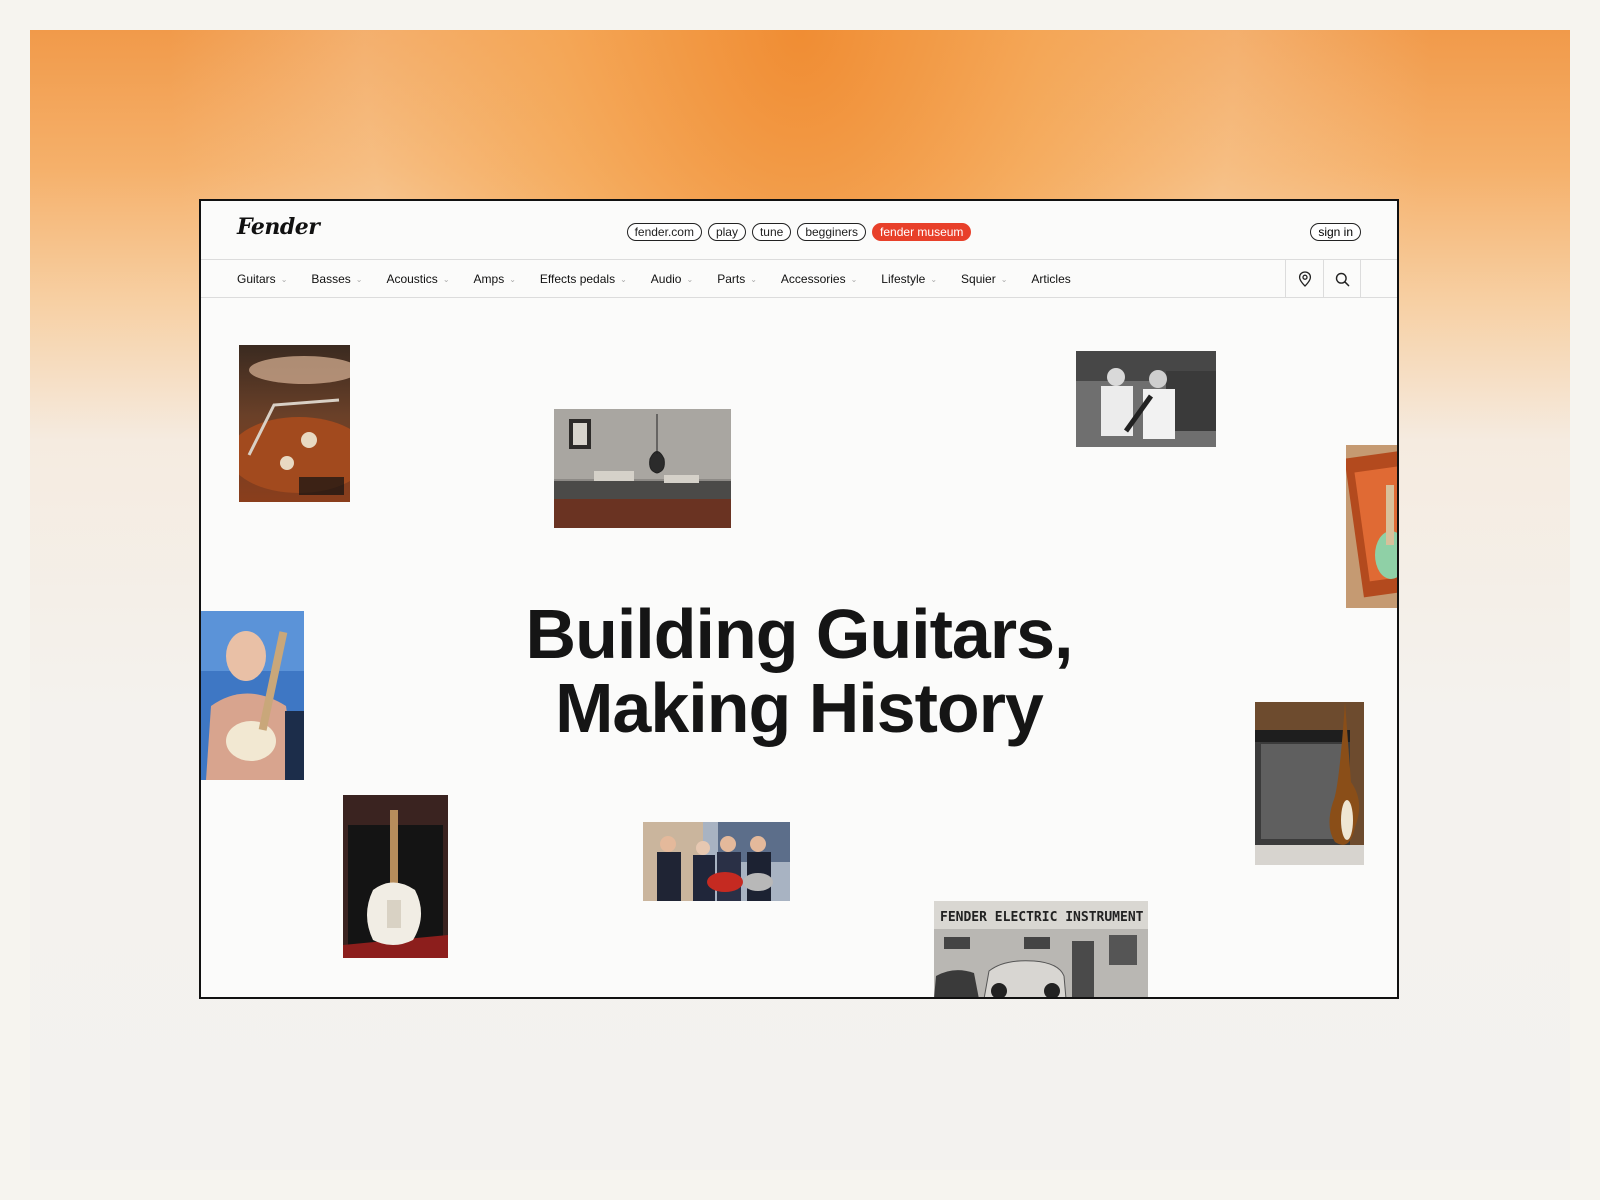  What do you see at coordinates (731, 279) in the screenshot?
I see `nav-item-label: Parts` at bounding box center [731, 279].